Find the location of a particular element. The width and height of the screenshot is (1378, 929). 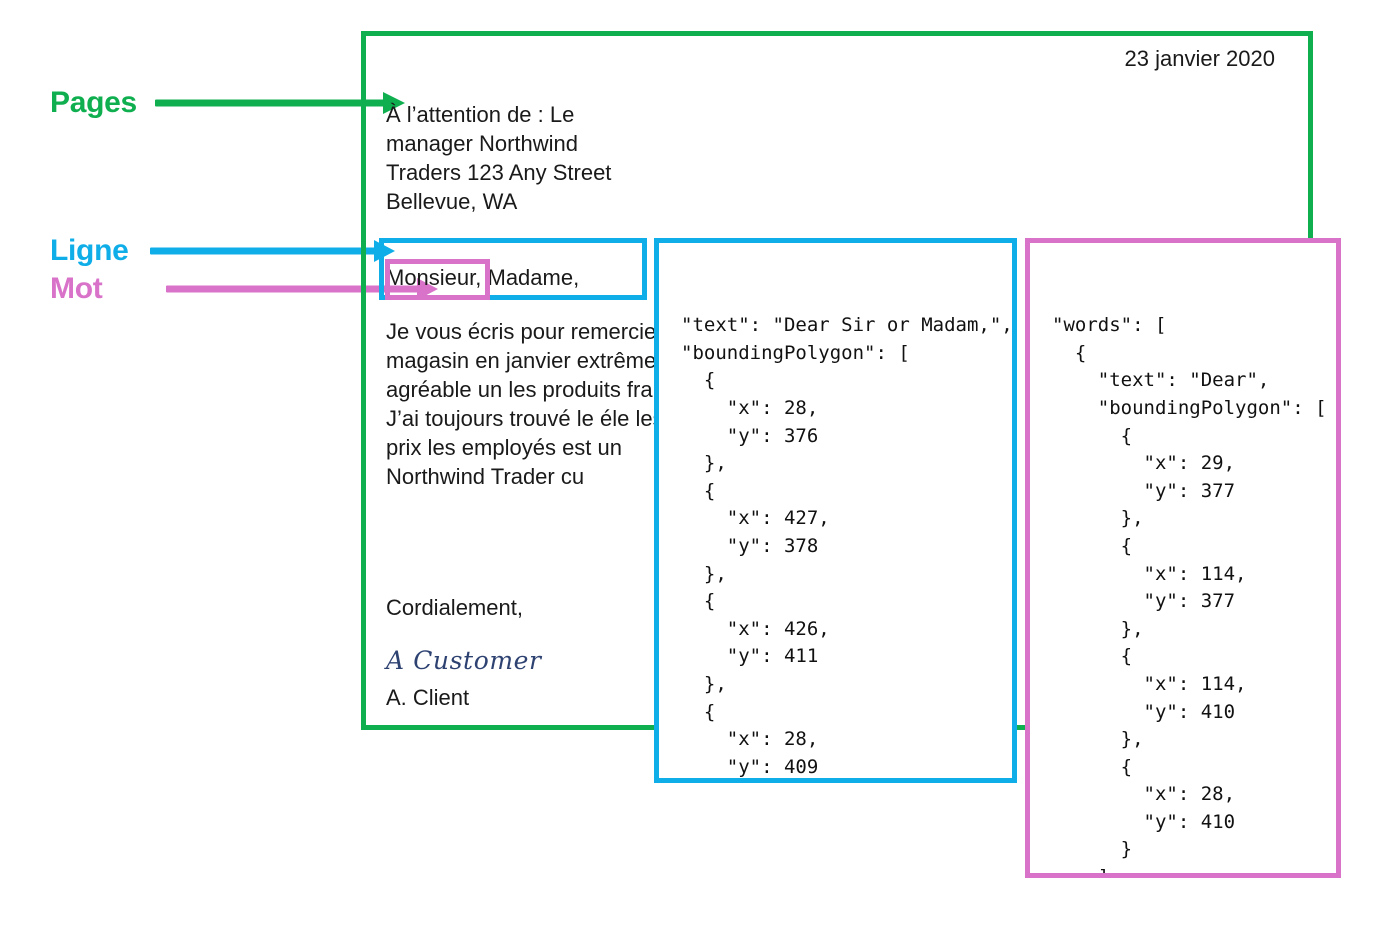

legend-row-ligne: Ligne is located at coordinates (222, 251).